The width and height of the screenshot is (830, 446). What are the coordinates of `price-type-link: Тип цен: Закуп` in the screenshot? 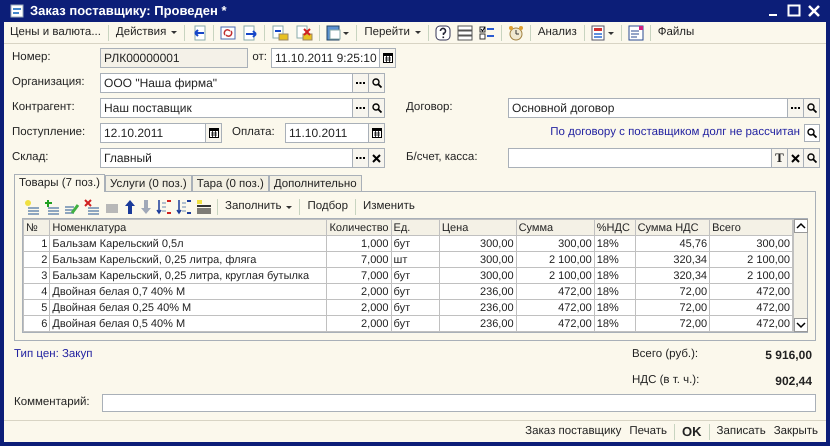 It's located at (53, 355).